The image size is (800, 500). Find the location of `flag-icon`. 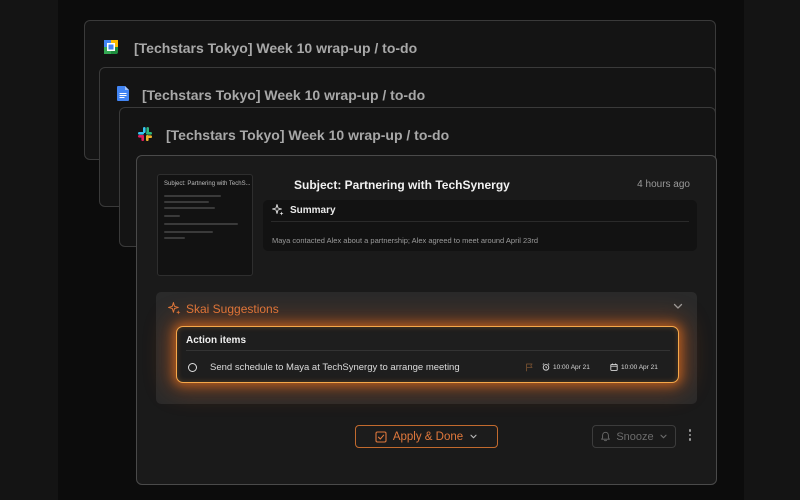

flag-icon is located at coordinates (529, 367).